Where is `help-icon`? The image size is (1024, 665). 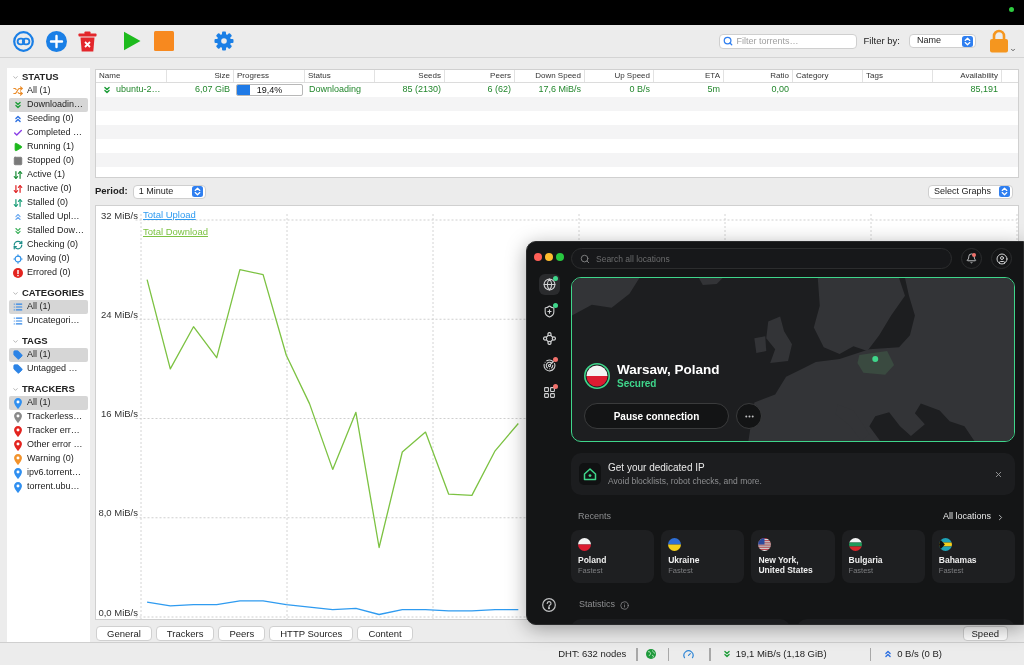 help-icon is located at coordinates (549, 605).